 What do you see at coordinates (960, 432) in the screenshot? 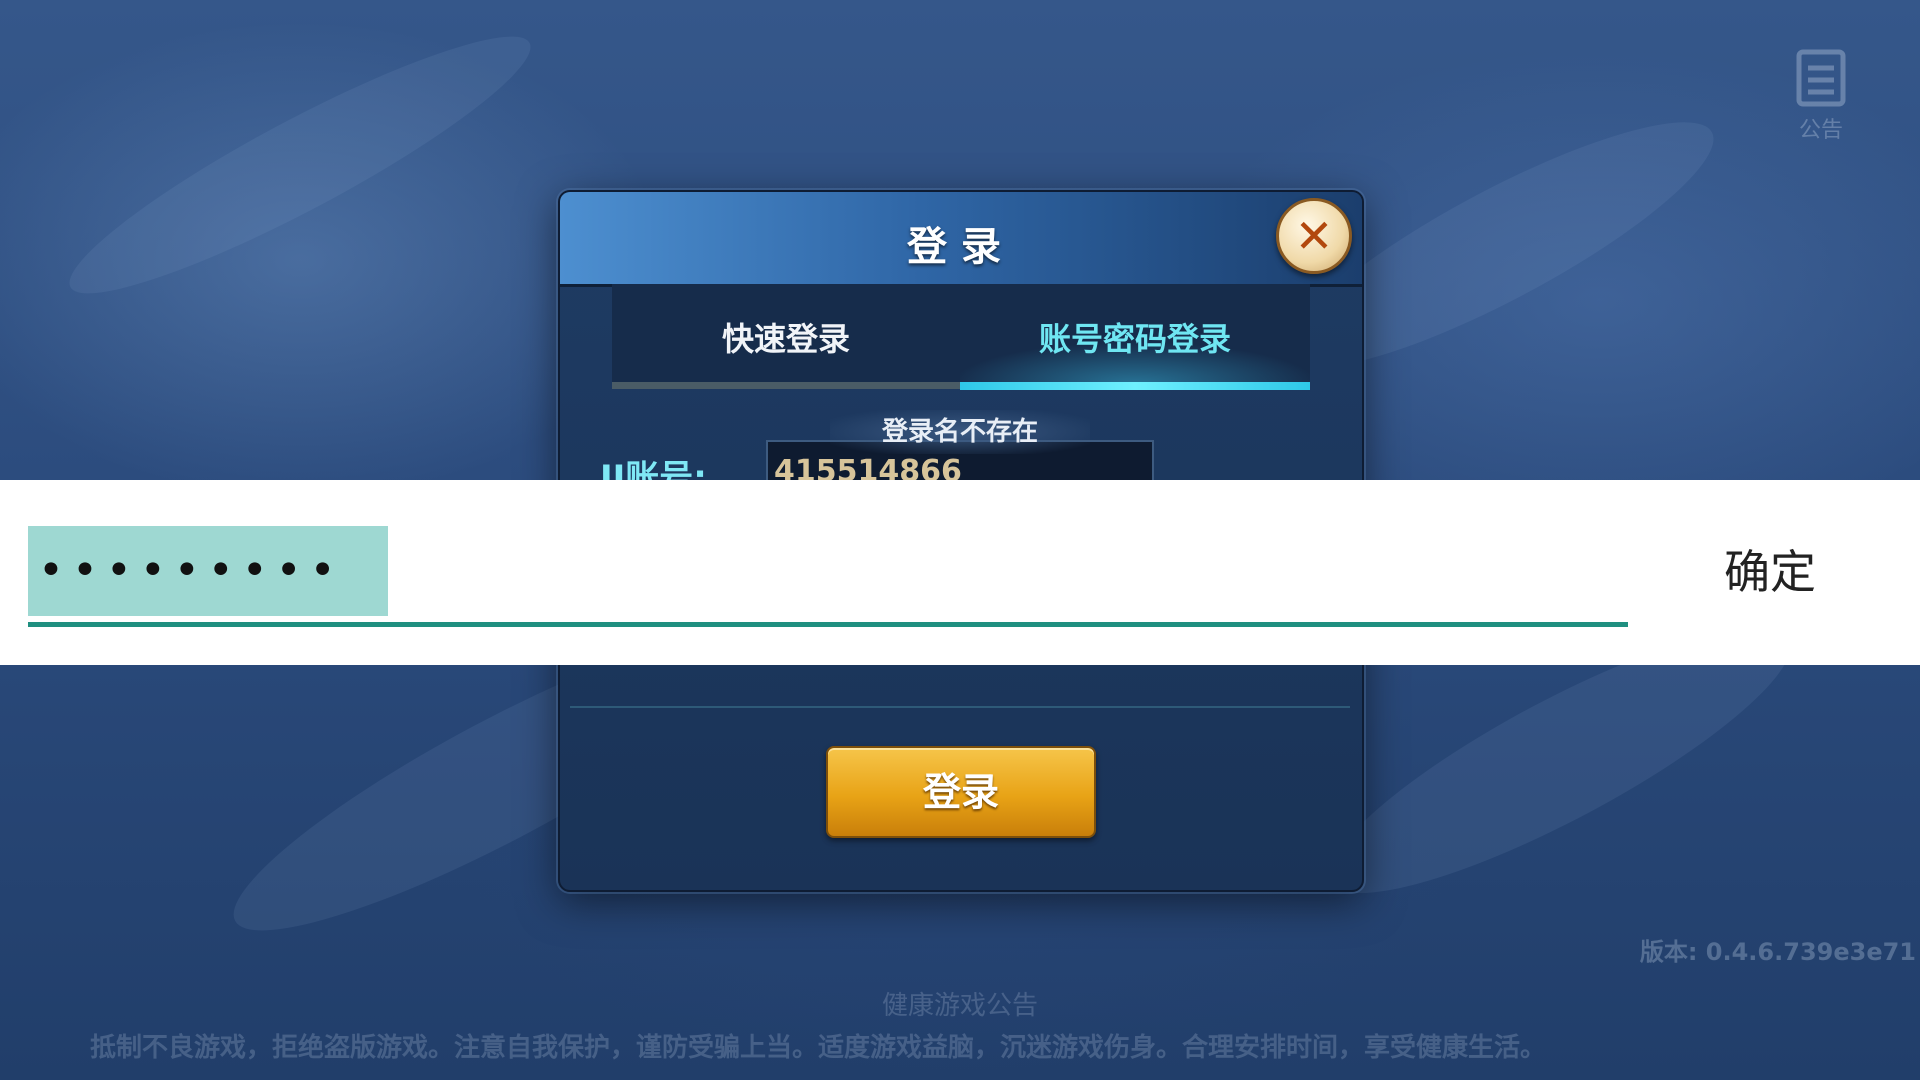
I see `error-toast: 登录名不存在` at bounding box center [960, 432].